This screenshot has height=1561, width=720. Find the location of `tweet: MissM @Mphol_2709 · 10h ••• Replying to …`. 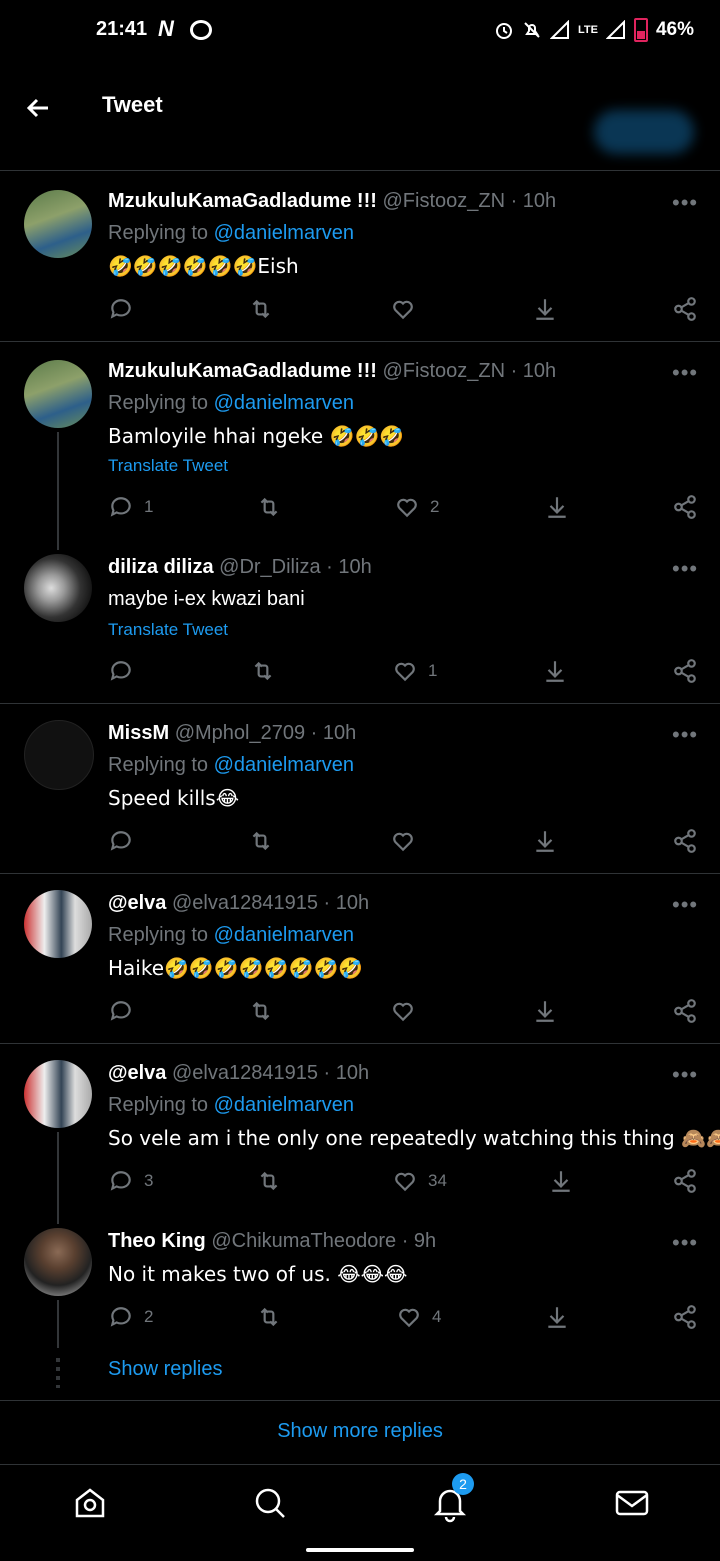

tweet: MissM @Mphol_2709 · 10h ••• Replying to … is located at coordinates (360, 788).